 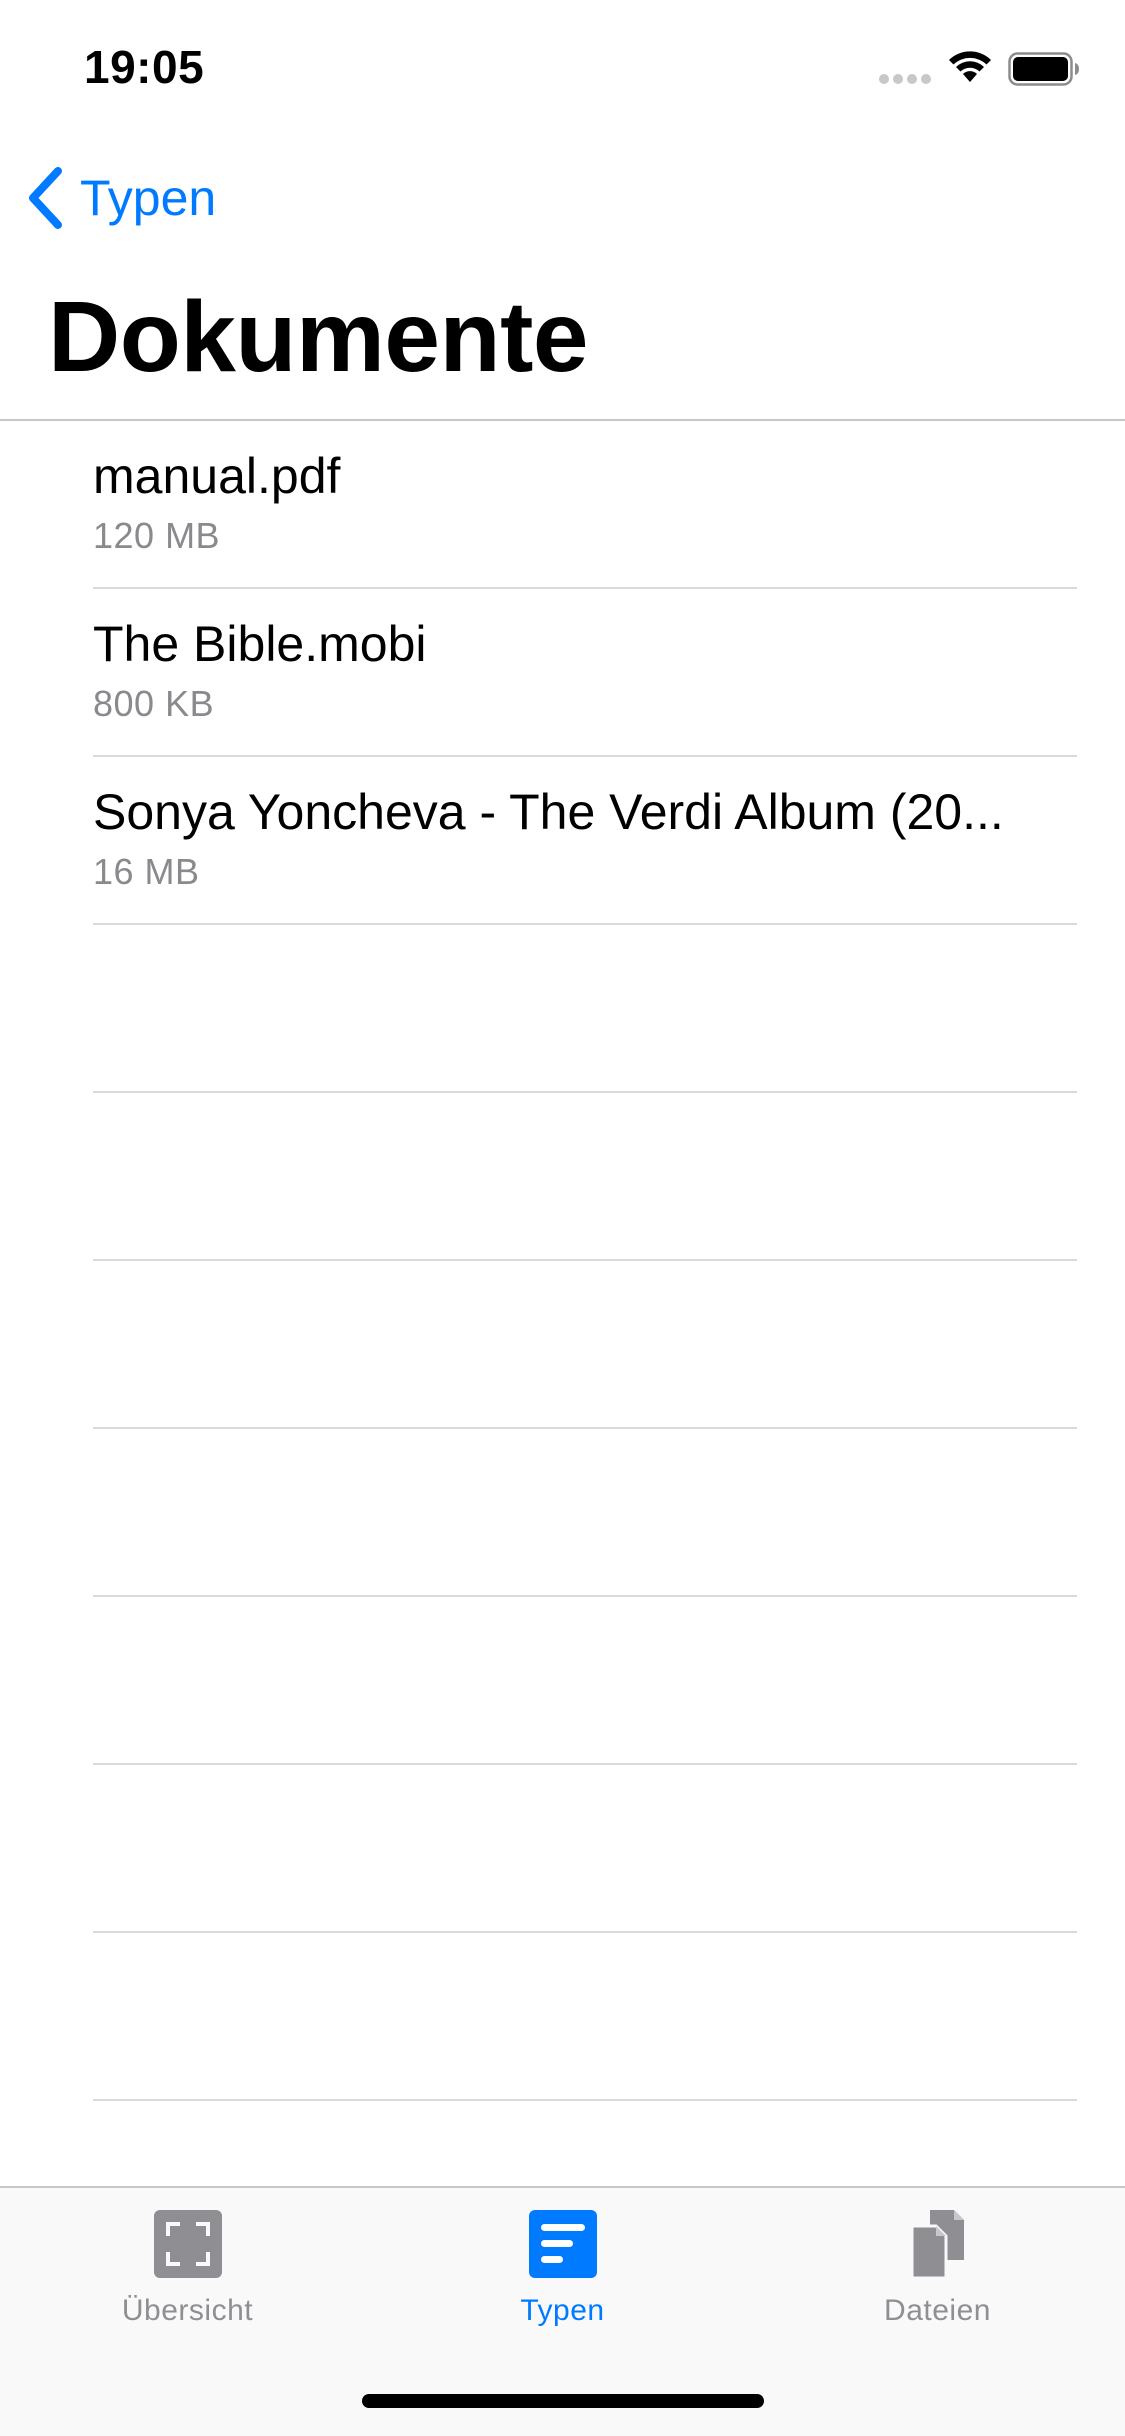 I want to click on file-name: The Bible.mobi, so click(x=260, y=644).